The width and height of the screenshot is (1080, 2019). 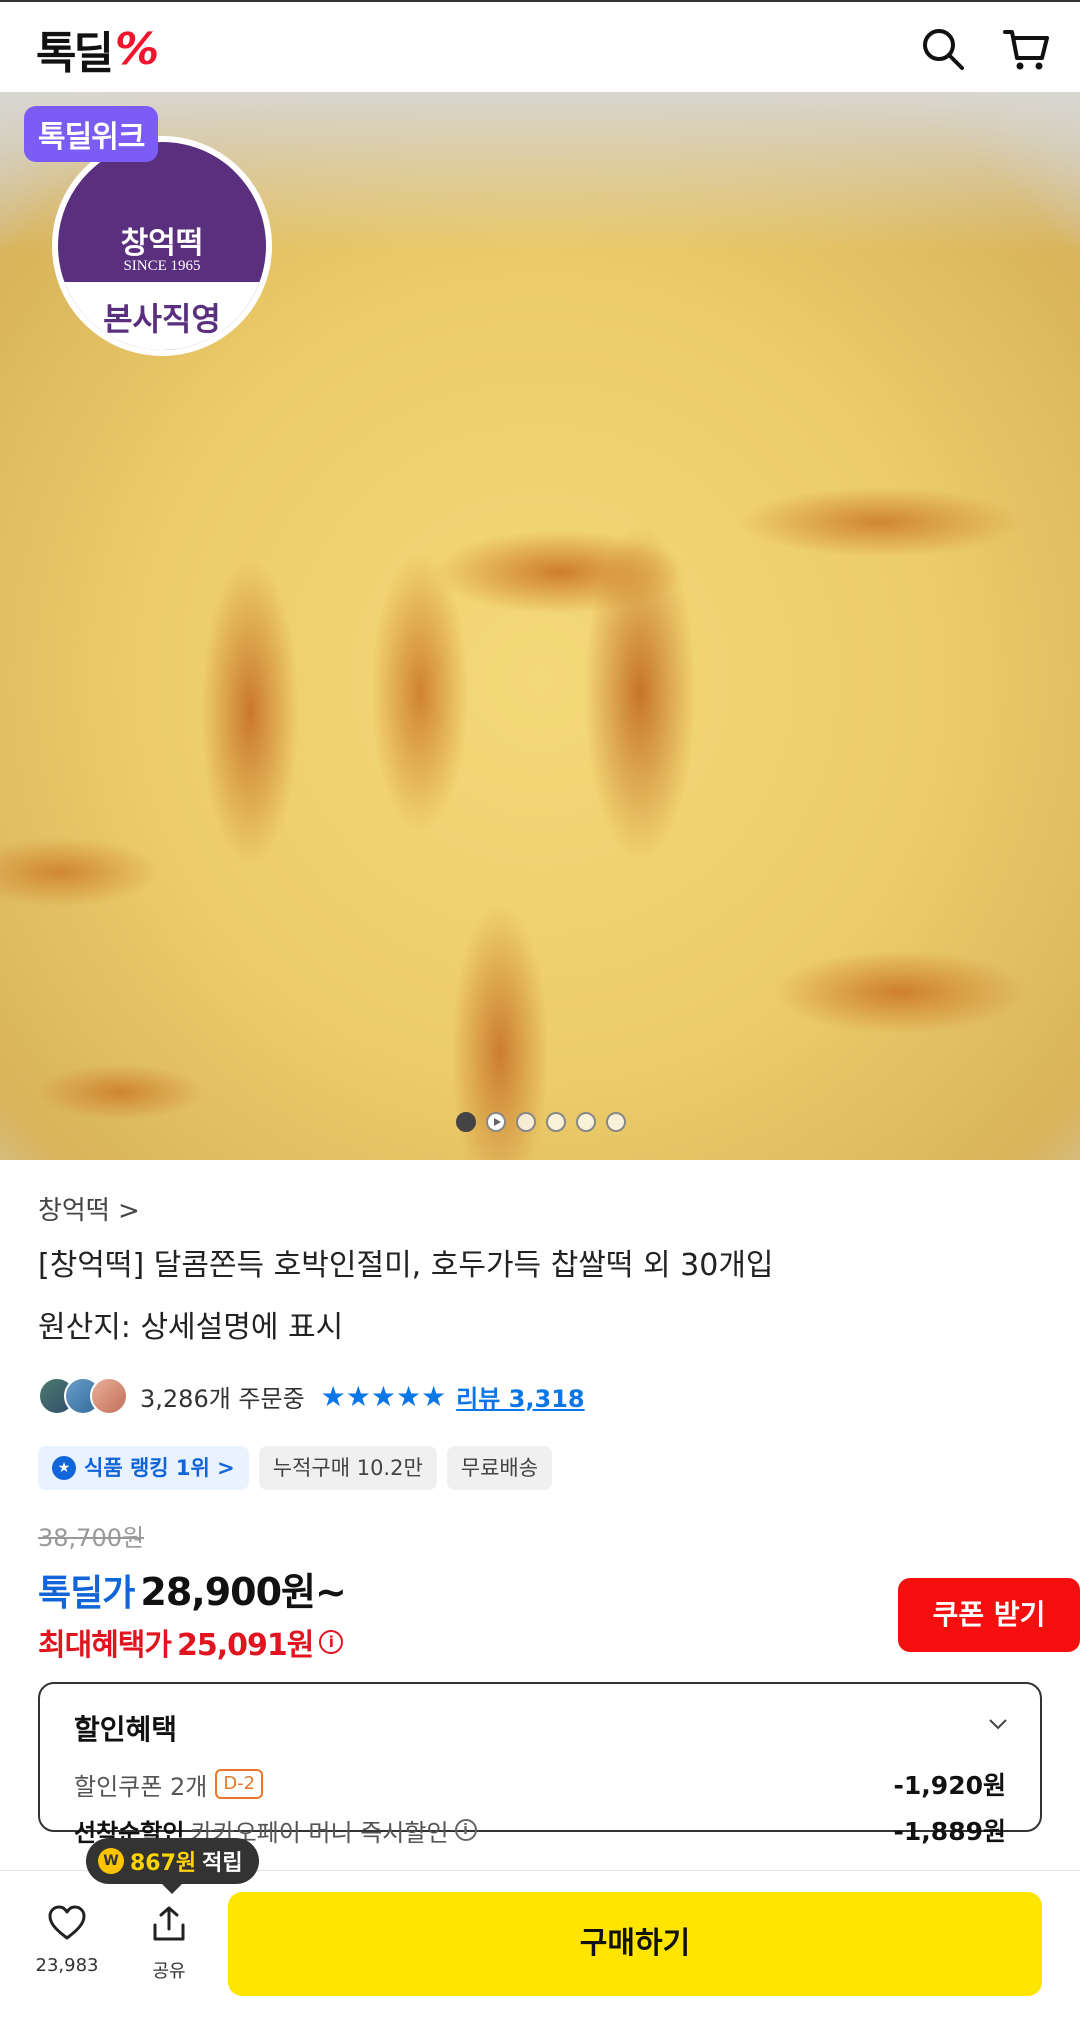 What do you see at coordinates (137, 49) in the screenshot?
I see `logo-mark: %` at bounding box center [137, 49].